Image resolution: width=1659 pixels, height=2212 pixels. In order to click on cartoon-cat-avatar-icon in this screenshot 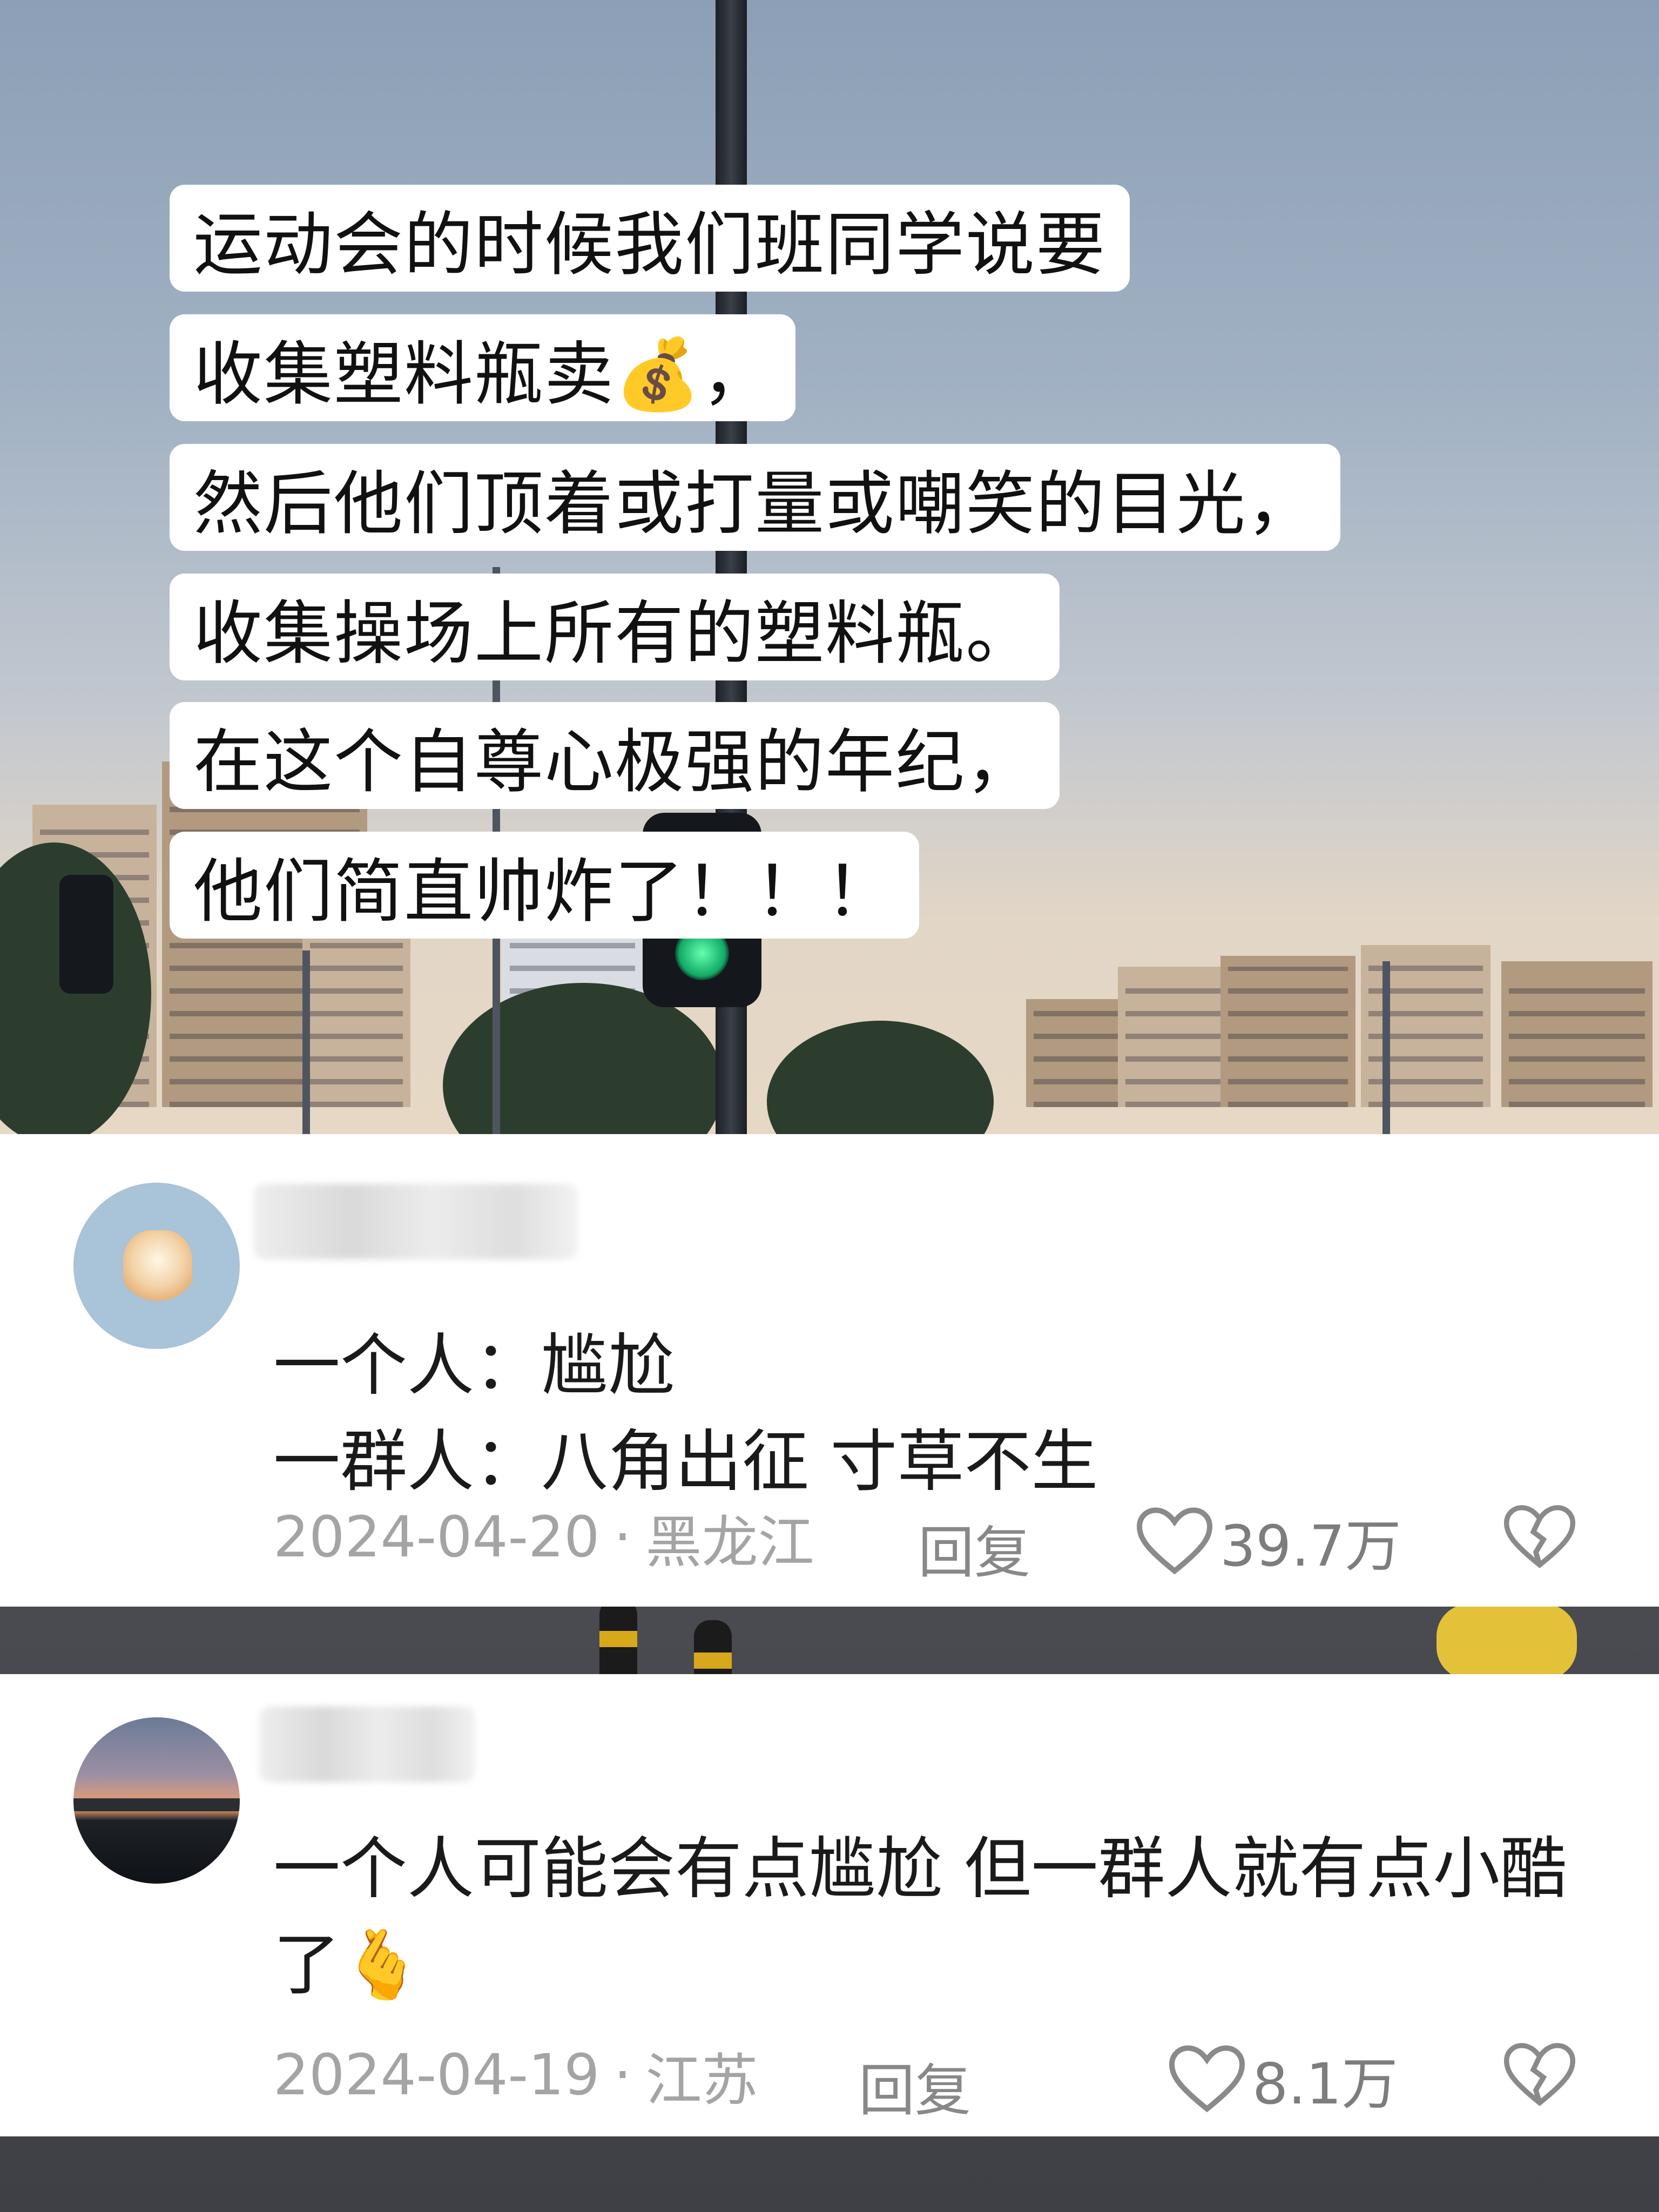, I will do `click(157, 1268)`.